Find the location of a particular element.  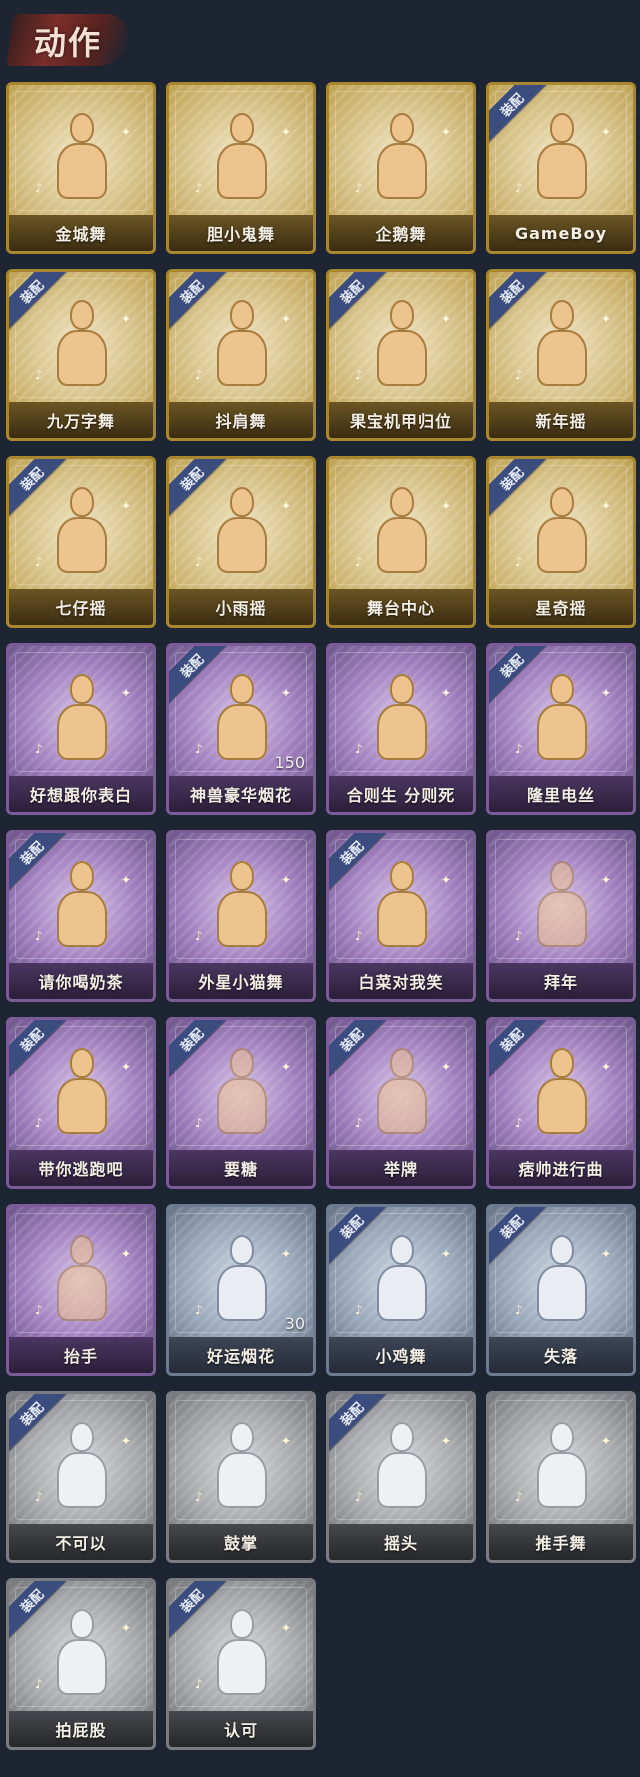

card-label-bar: 星奇摇 is located at coordinates (561, 607).